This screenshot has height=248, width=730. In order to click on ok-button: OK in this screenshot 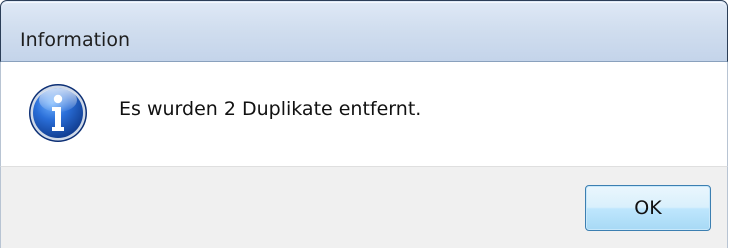, I will do `click(648, 208)`.